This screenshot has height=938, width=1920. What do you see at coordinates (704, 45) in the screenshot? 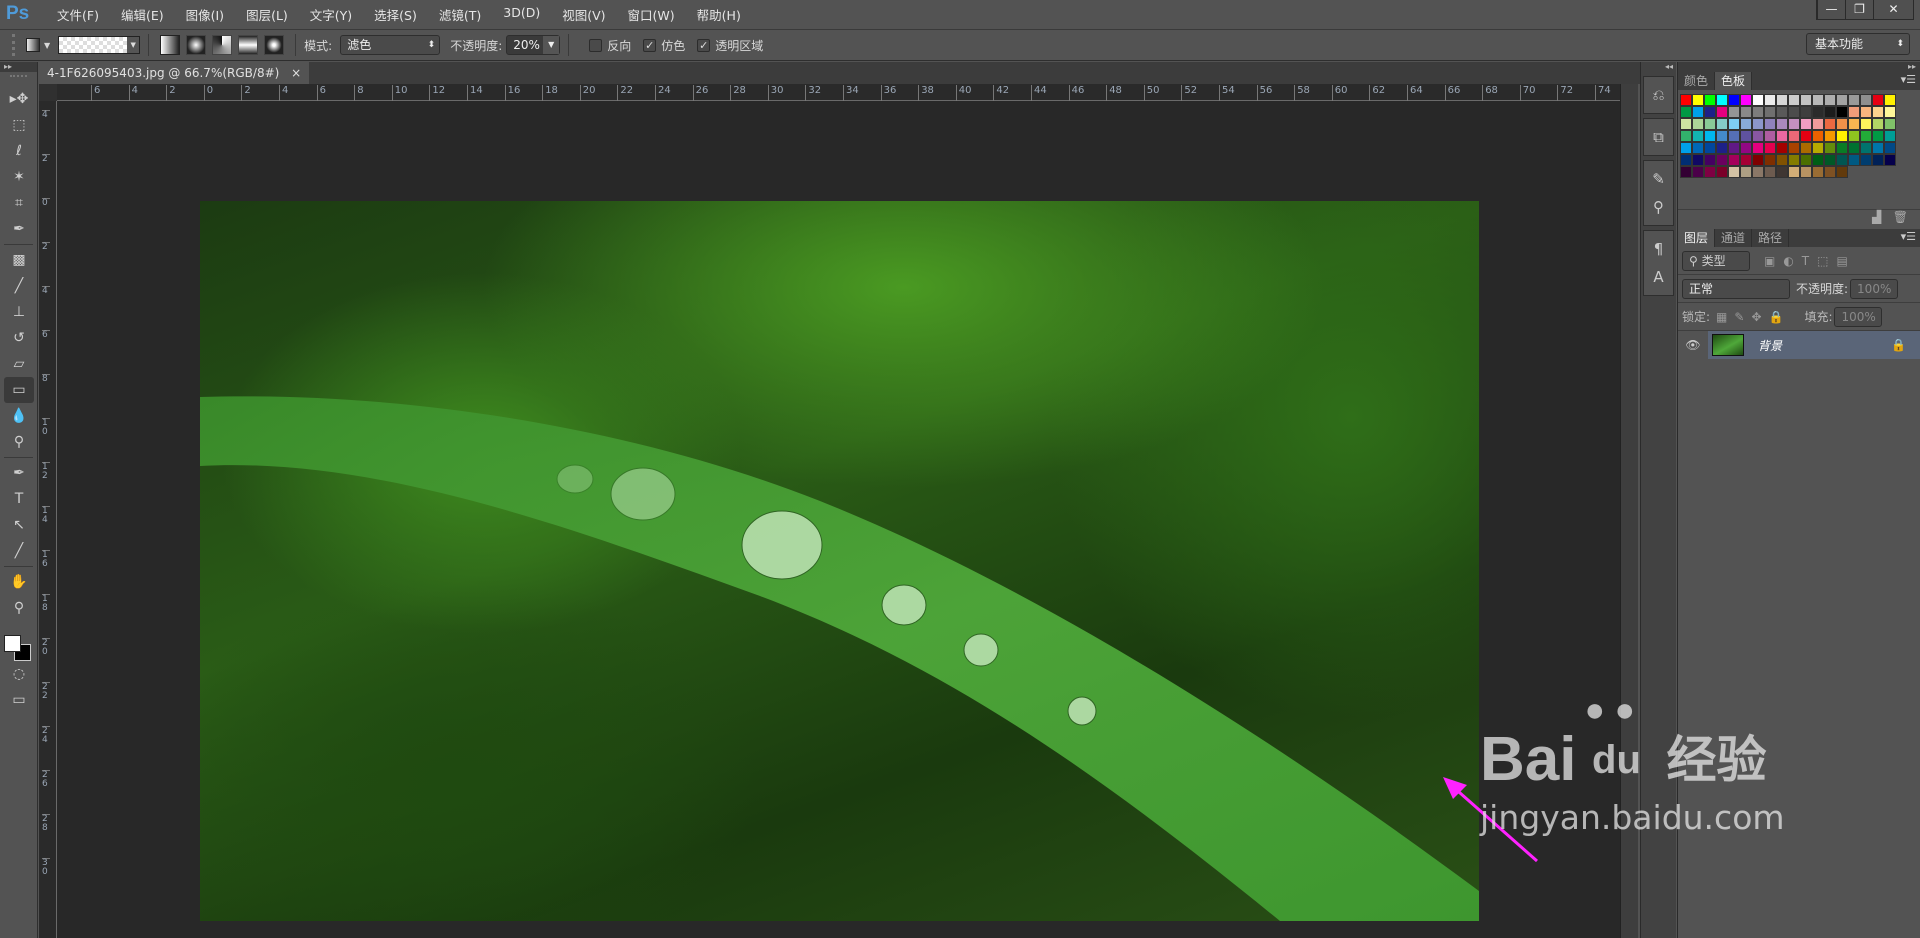
I see `transparency-checkbox: ✓` at bounding box center [704, 45].